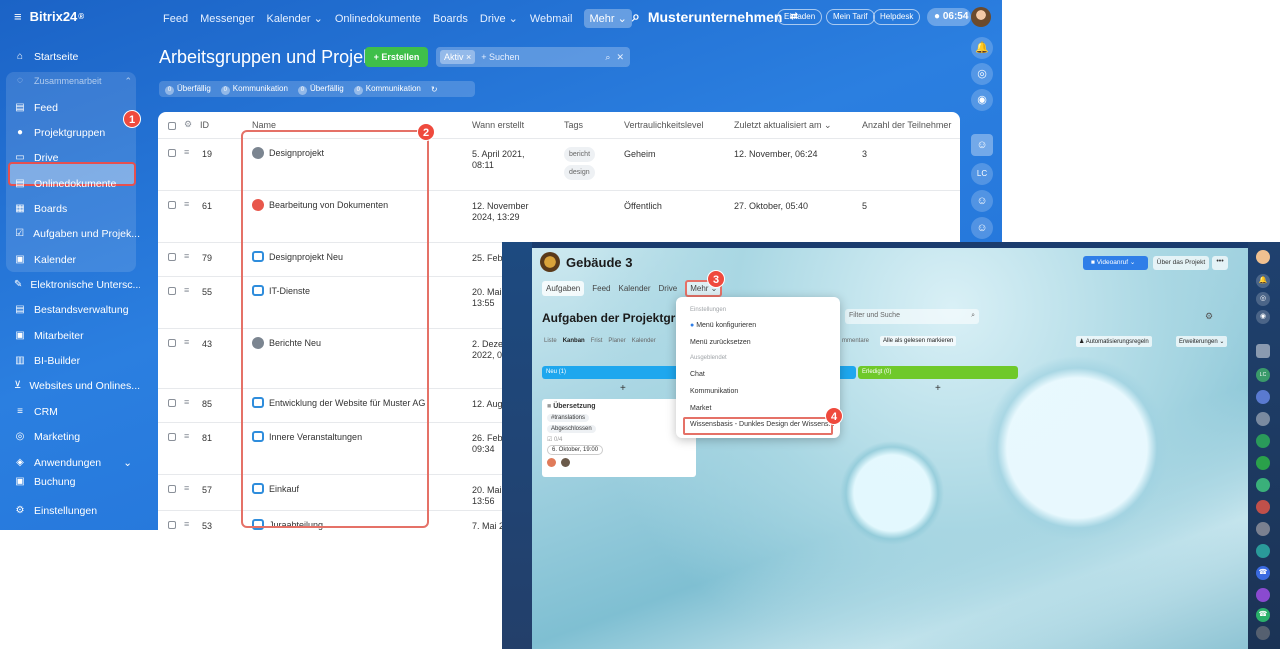  Describe the element at coordinates (981, 17) in the screenshot. I see `user-avatar` at that location.